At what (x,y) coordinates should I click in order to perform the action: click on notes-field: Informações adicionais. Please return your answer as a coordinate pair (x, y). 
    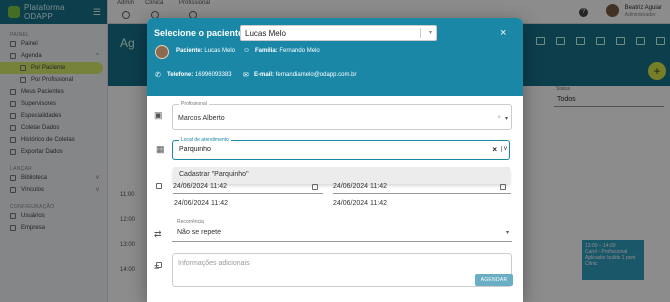
    Looking at the image, I should click on (342, 270).